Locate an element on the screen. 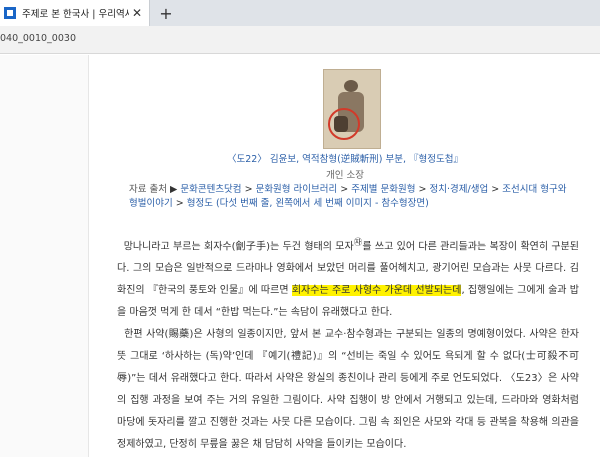 Image resolution: width=600 pixels, height=457 pixels. figure-kneeling is located at coordinates (341, 124).